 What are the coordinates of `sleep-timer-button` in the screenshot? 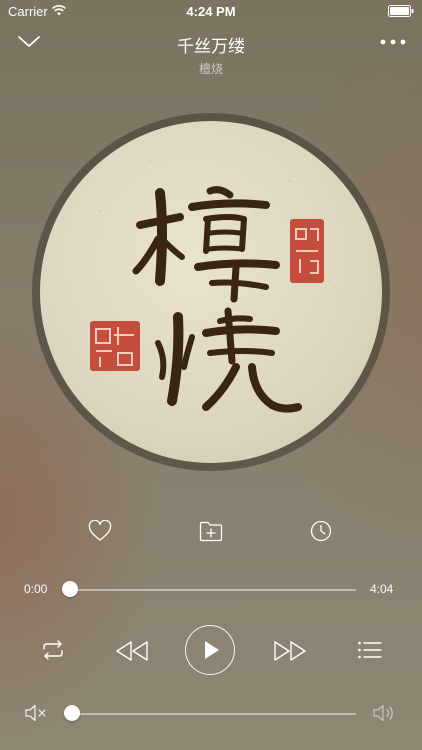 It's located at (321, 533).